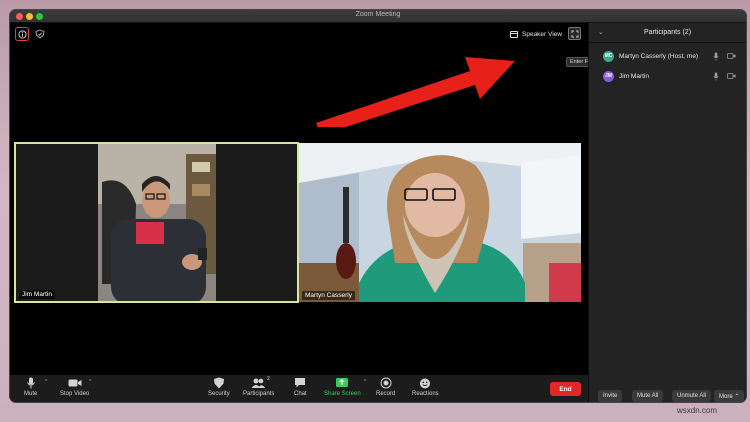 The image size is (750, 422). Describe the element at coordinates (425, 383) in the screenshot. I see `smiley-icon` at that location.